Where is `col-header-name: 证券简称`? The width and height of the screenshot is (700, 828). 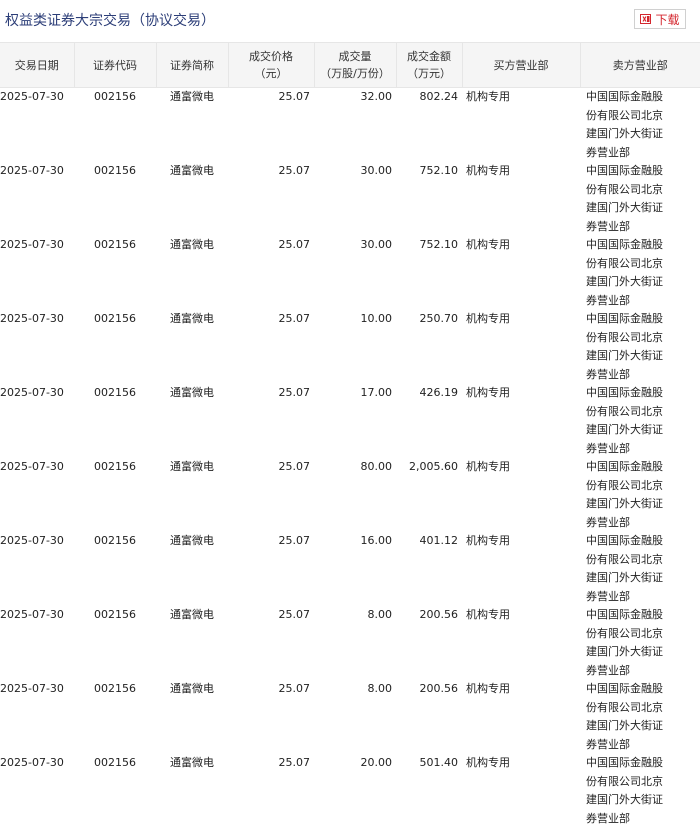 col-header-name: 证券简称 is located at coordinates (192, 65).